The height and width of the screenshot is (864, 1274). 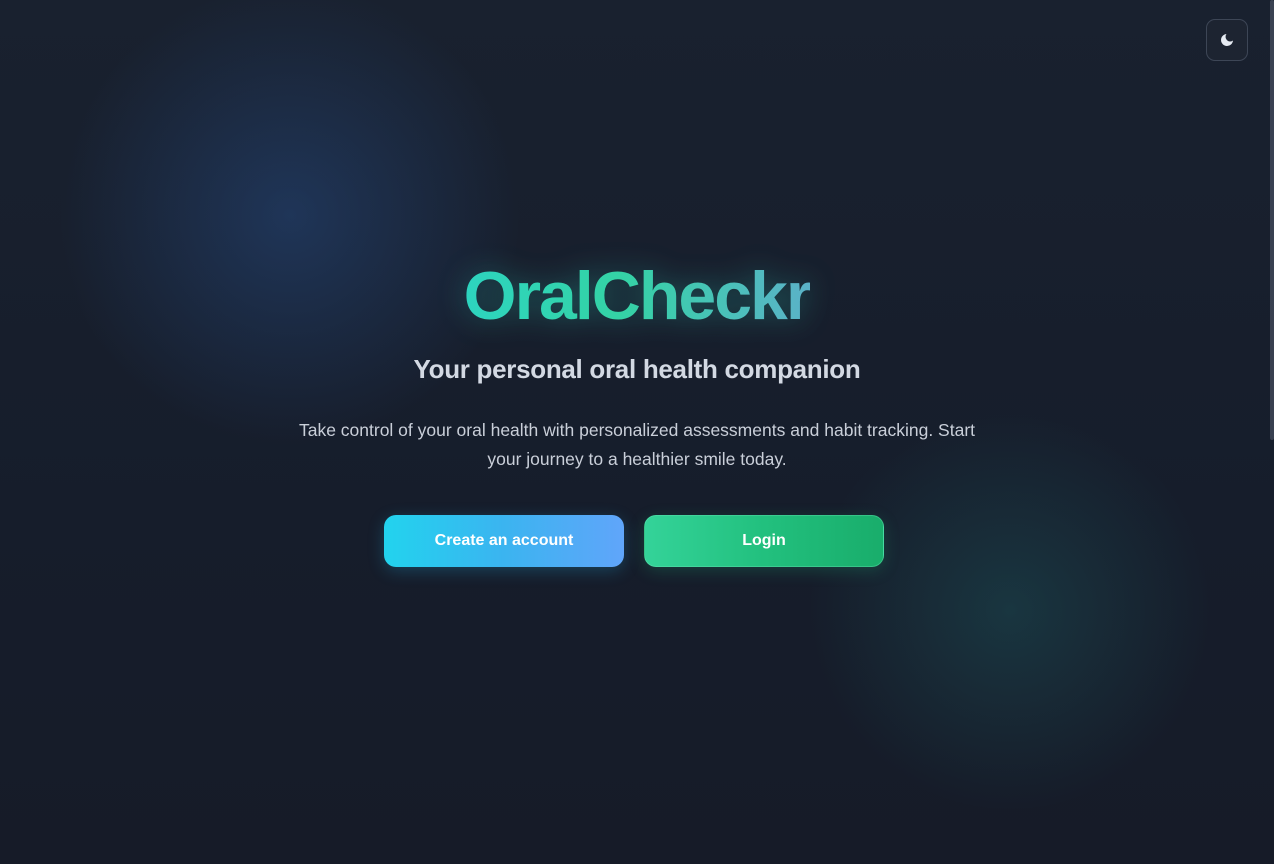 I want to click on theme-toggle-button, so click(x=1227, y=40).